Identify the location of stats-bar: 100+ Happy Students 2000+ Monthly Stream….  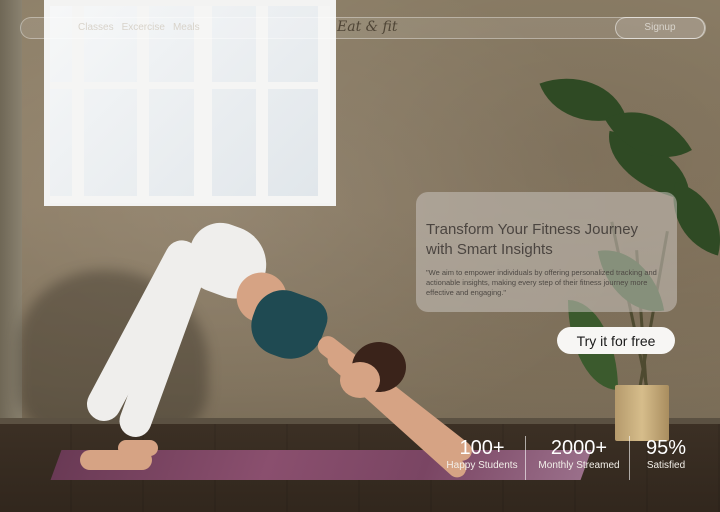
(570, 458).